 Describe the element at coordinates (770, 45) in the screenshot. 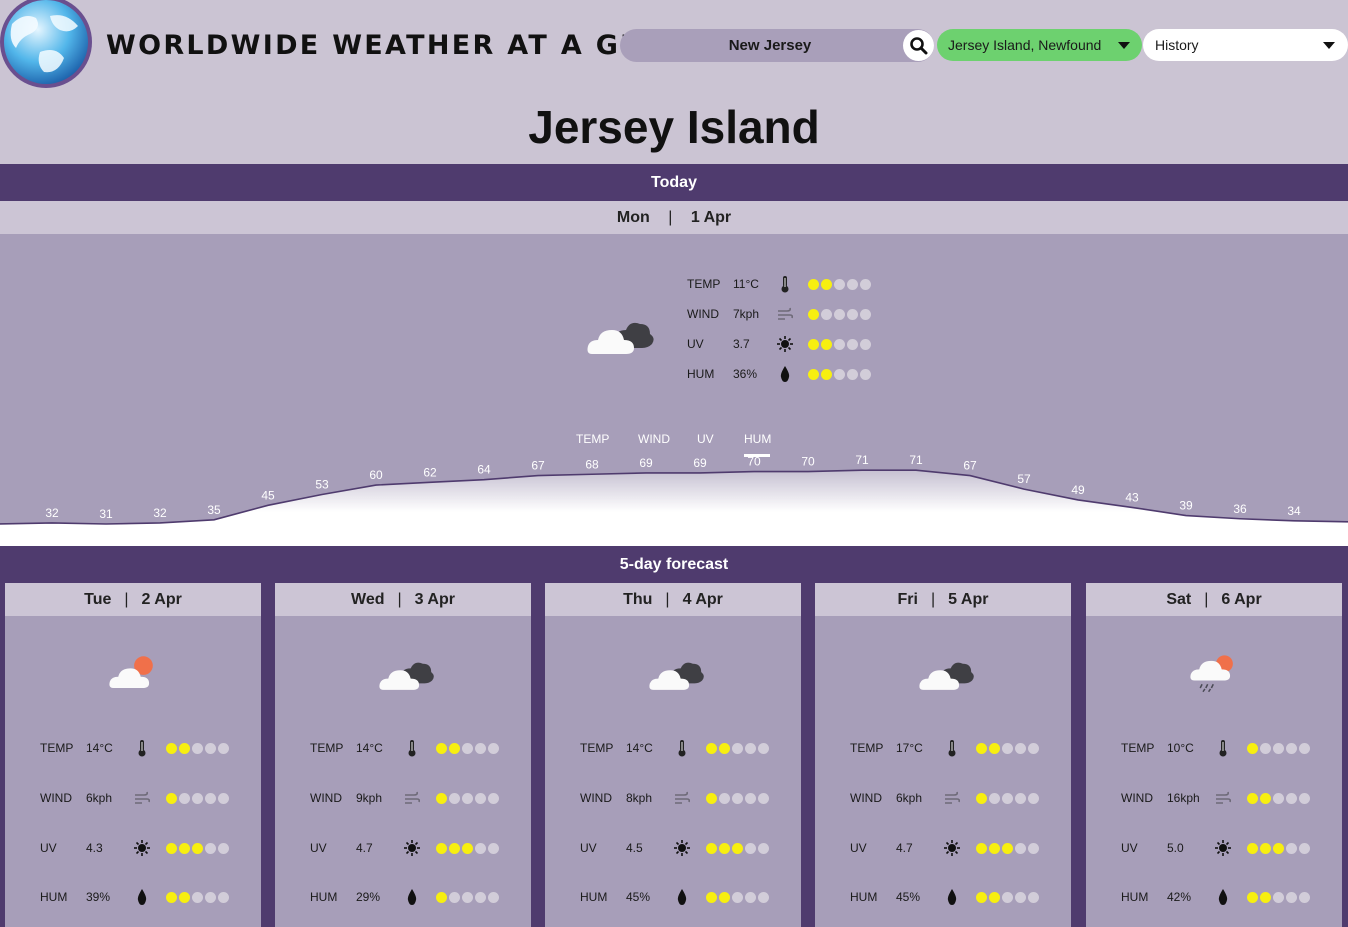

I see `search-input` at that location.